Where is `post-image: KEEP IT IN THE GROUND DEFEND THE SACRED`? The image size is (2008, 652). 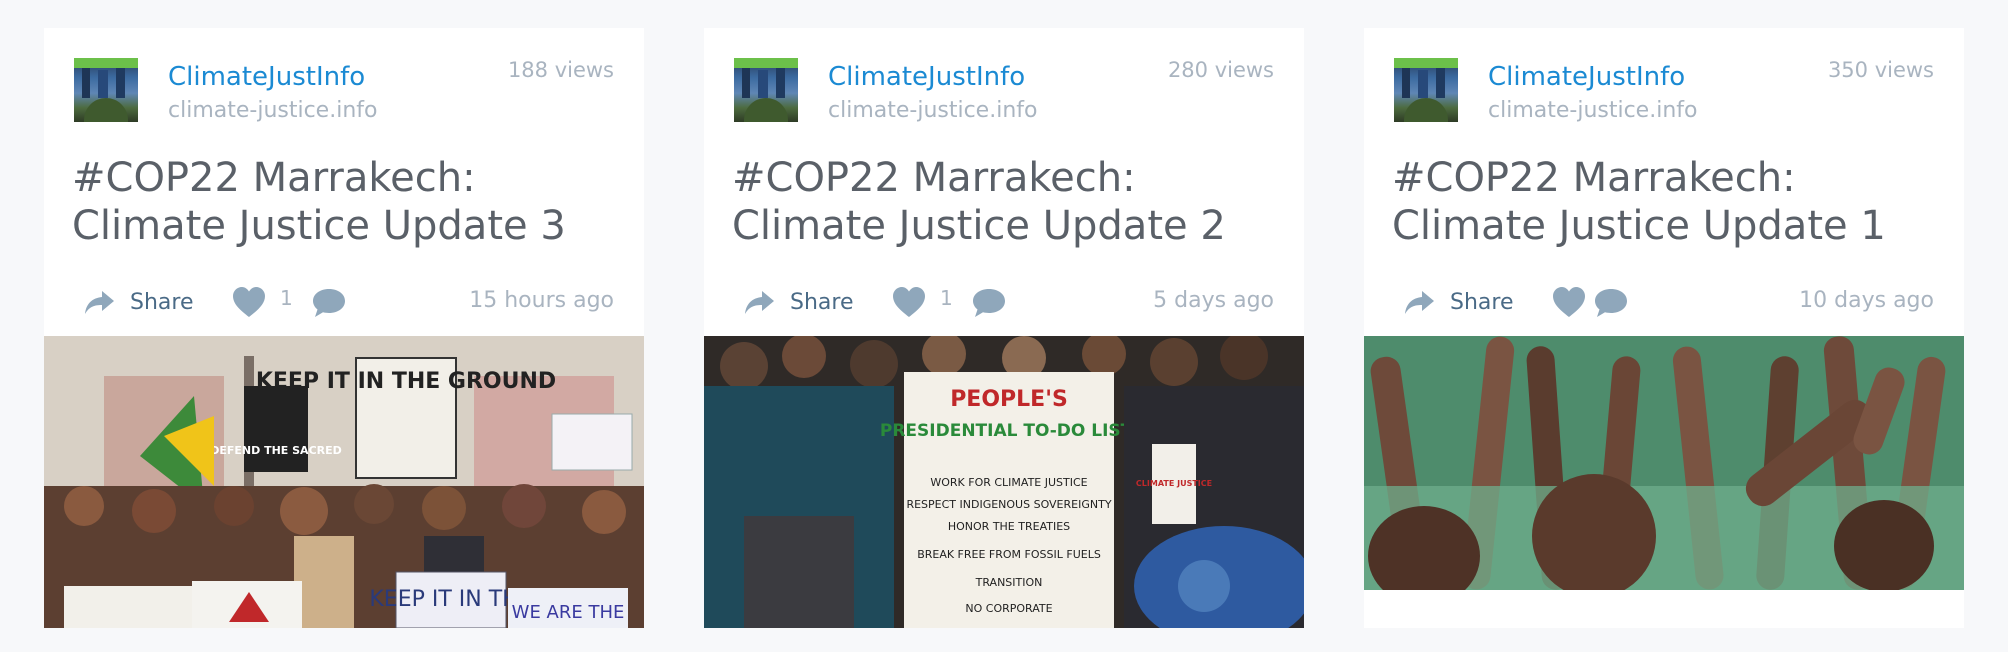
post-image: KEEP IT IN THE GROUND DEFEND THE SACRED is located at coordinates (344, 482).